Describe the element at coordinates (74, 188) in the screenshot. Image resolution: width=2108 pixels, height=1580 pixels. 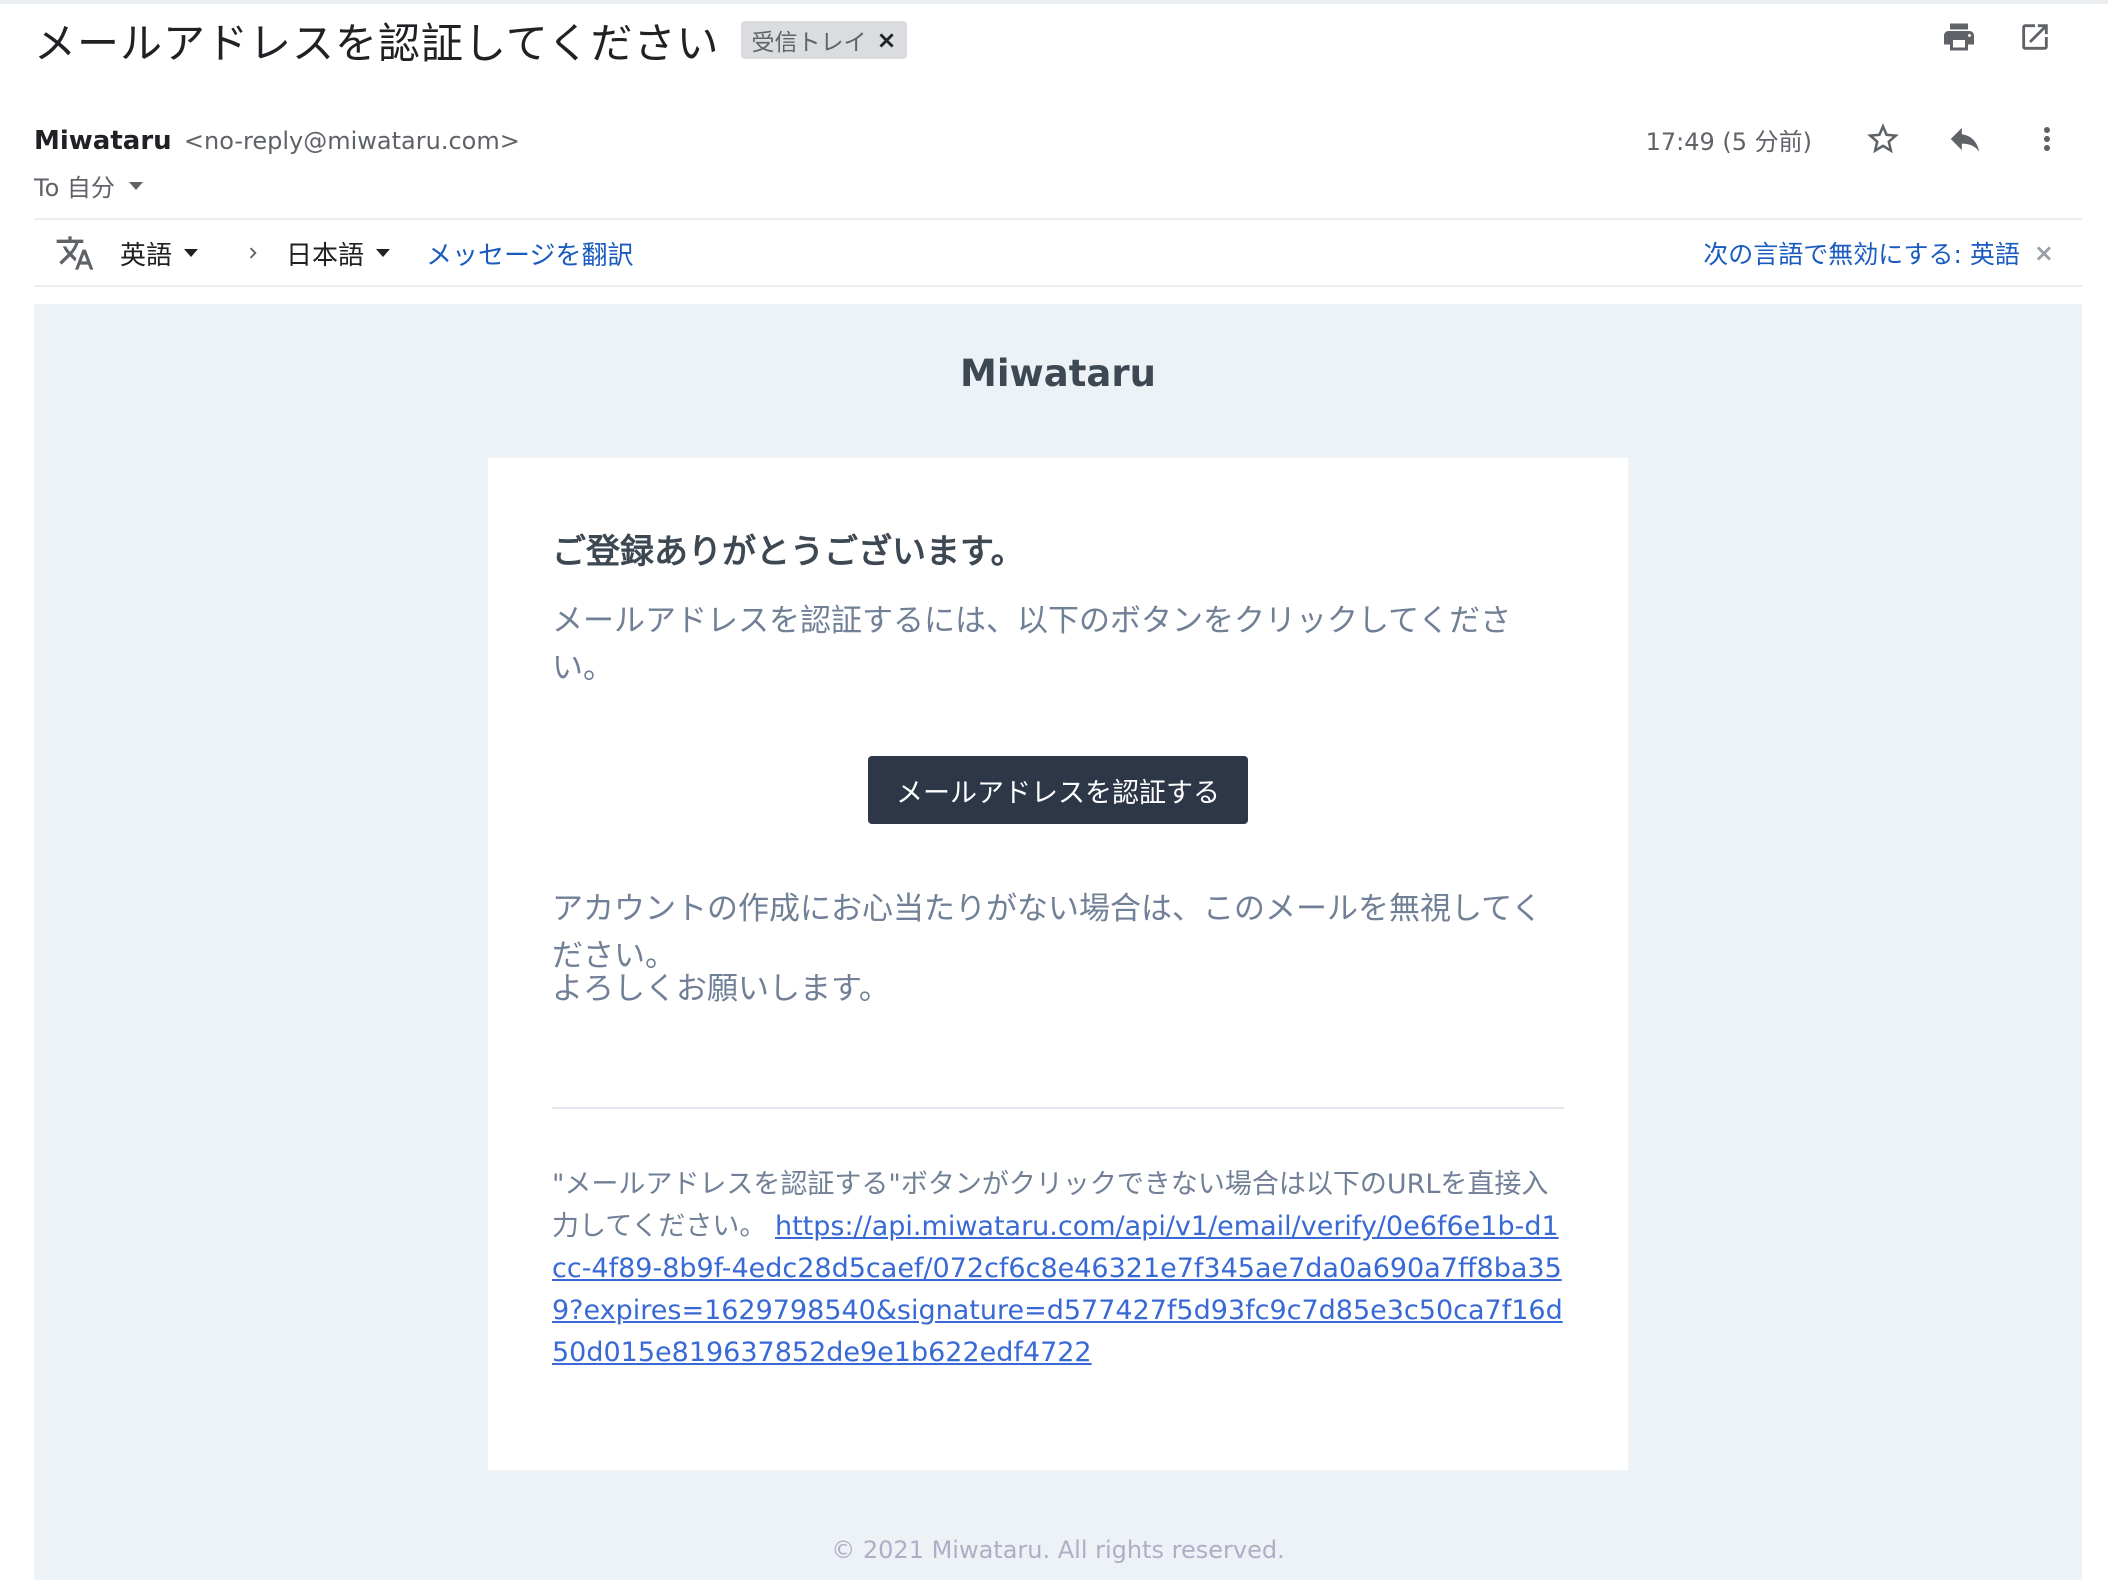
I see `recipient-label: To 自分` at that location.